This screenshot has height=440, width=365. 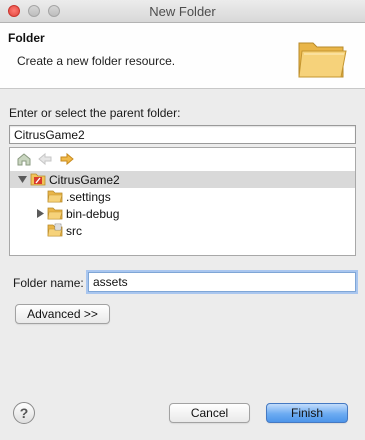 I want to click on advanced-button: Advanced >>, so click(x=62, y=314).